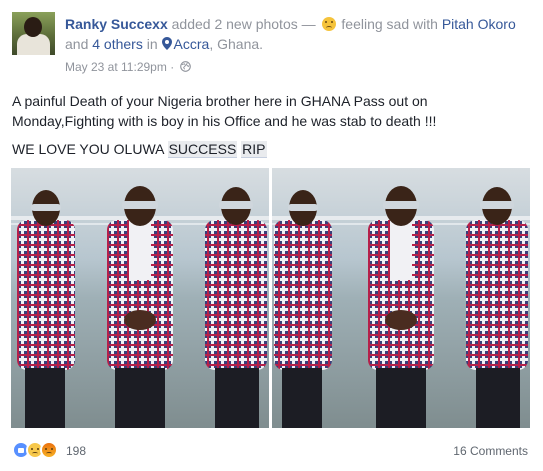 The image size is (543, 471). Describe the element at coordinates (490, 451) in the screenshot. I see `comments-link: 16 Comments` at that location.